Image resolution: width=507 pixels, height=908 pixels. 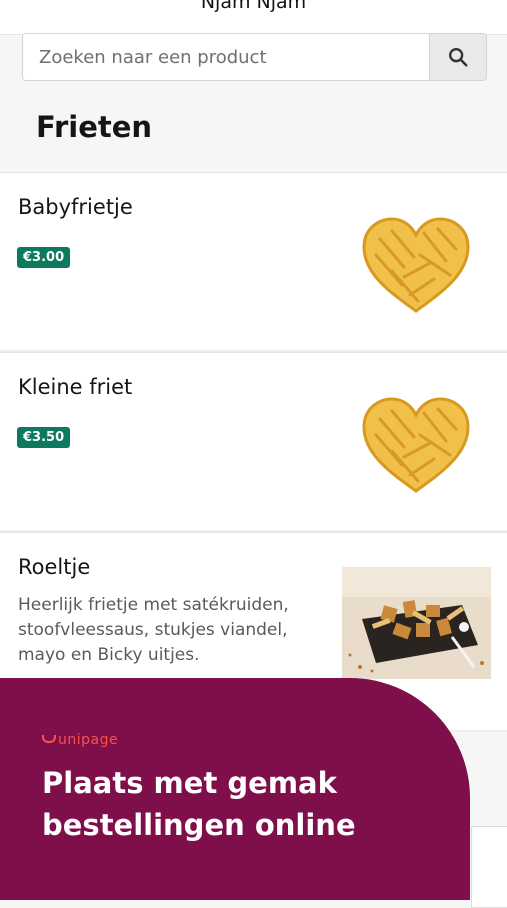 I want to click on brand-logo: unipage, so click(x=80, y=740).